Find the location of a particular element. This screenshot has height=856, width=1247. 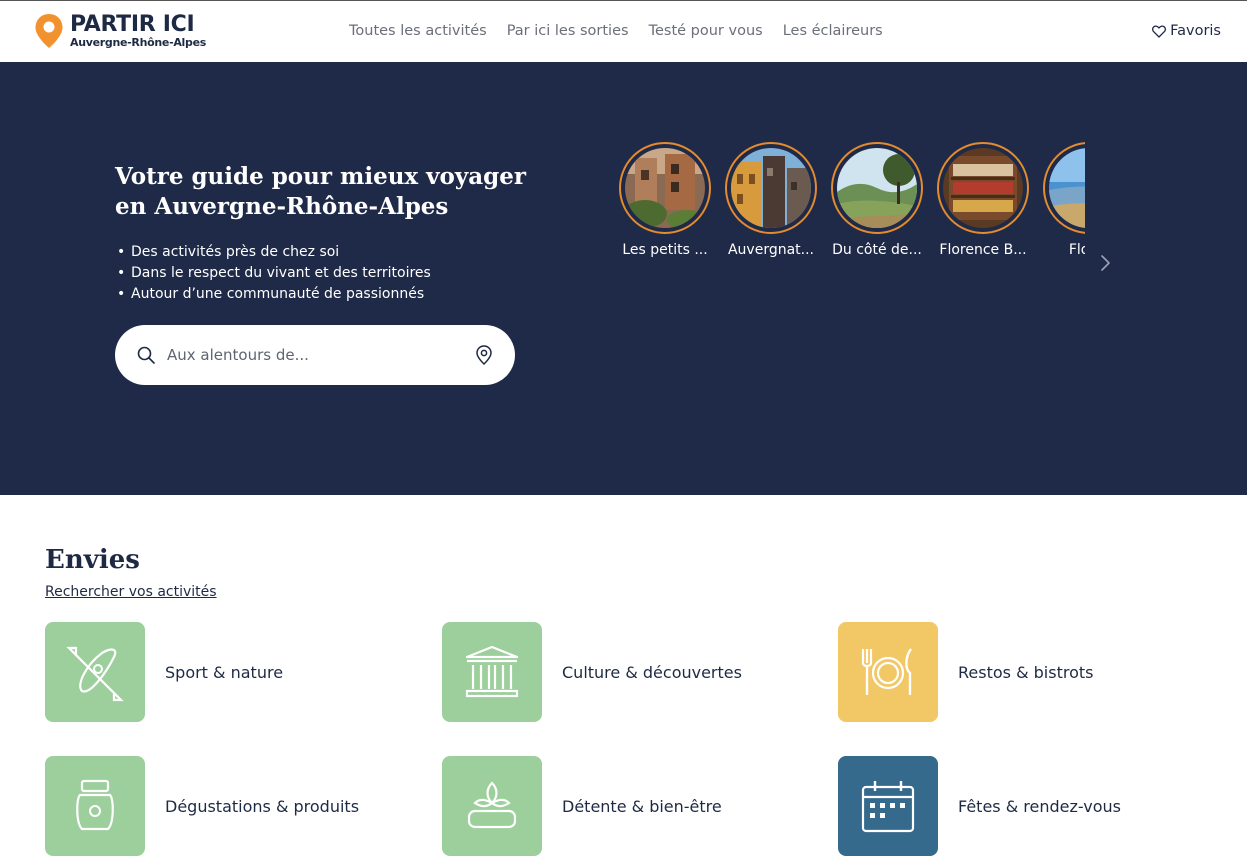

favorites-button: Favoris is located at coordinates (1186, 31).